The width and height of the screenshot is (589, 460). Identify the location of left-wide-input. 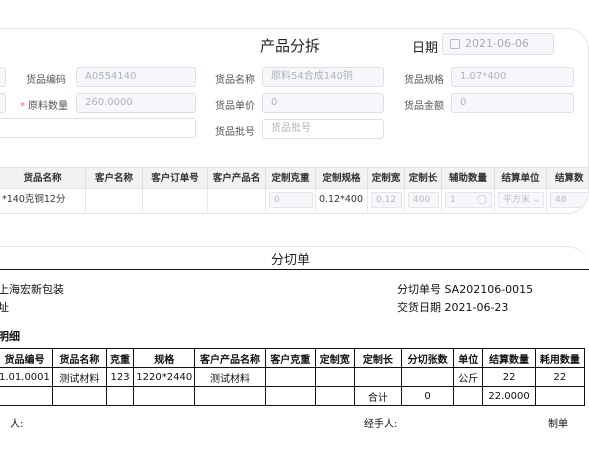
(98, 128).